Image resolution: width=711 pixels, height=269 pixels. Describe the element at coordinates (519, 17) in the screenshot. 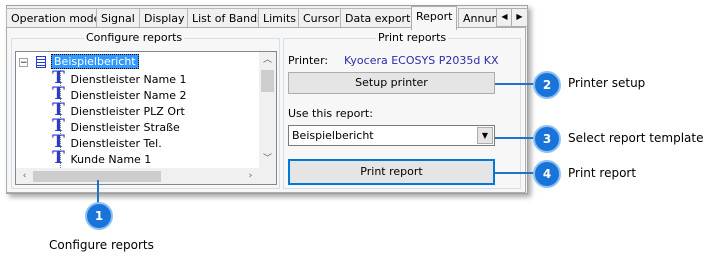

I see `tab-scroll-right-button: ▶` at that location.